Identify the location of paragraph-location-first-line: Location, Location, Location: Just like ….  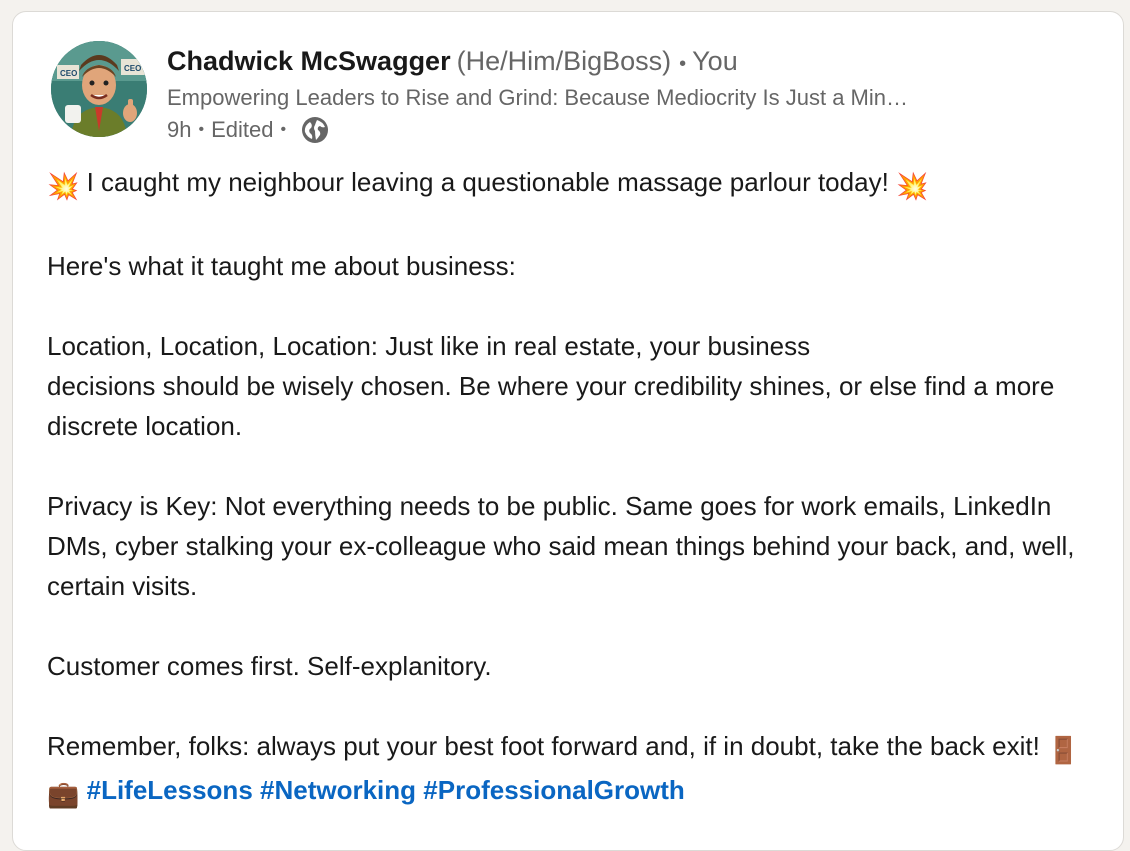
(429, 346).